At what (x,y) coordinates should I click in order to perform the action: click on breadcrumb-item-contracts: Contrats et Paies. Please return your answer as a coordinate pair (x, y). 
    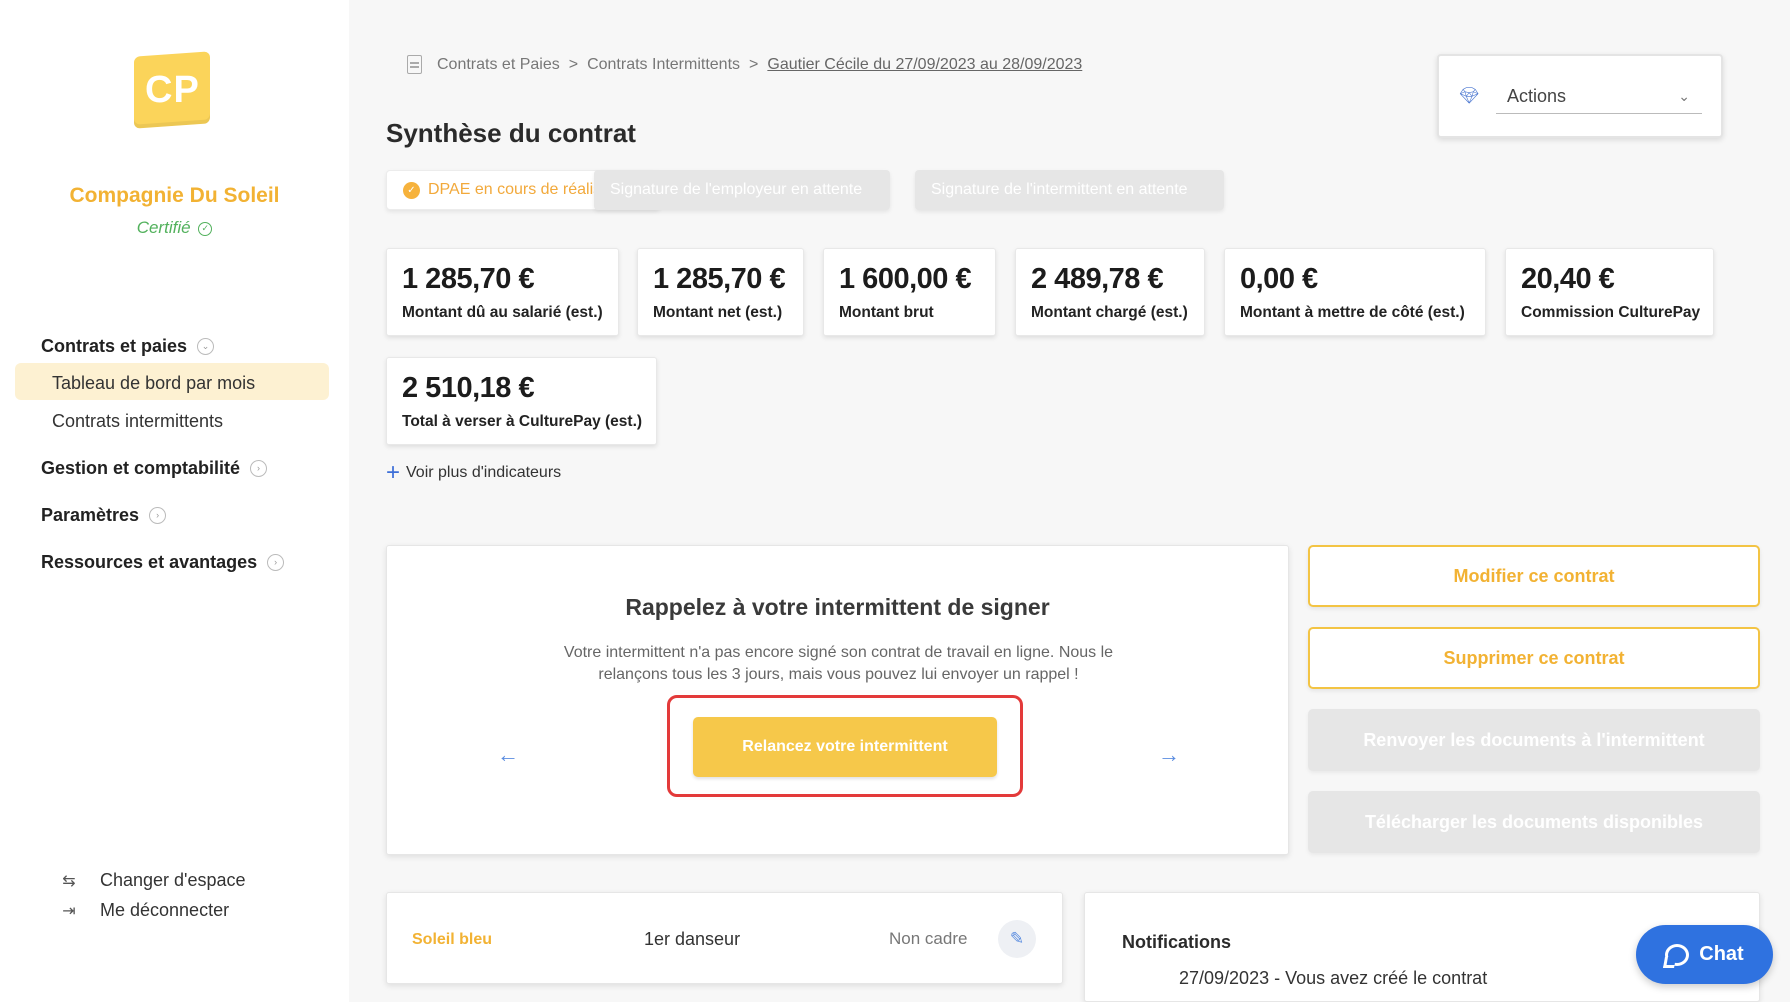
    Looking at the image, I should click on (498, 65).